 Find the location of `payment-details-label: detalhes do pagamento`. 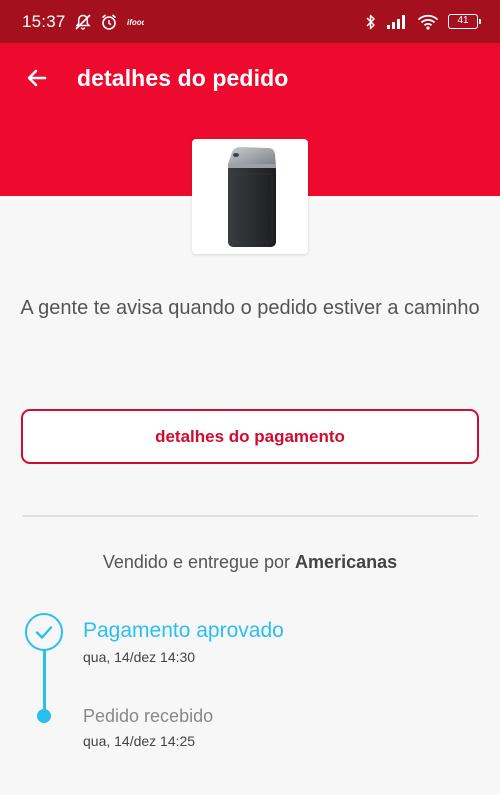

payment-details-label: detalhes do pagamento is located at coordinates (250, 436).